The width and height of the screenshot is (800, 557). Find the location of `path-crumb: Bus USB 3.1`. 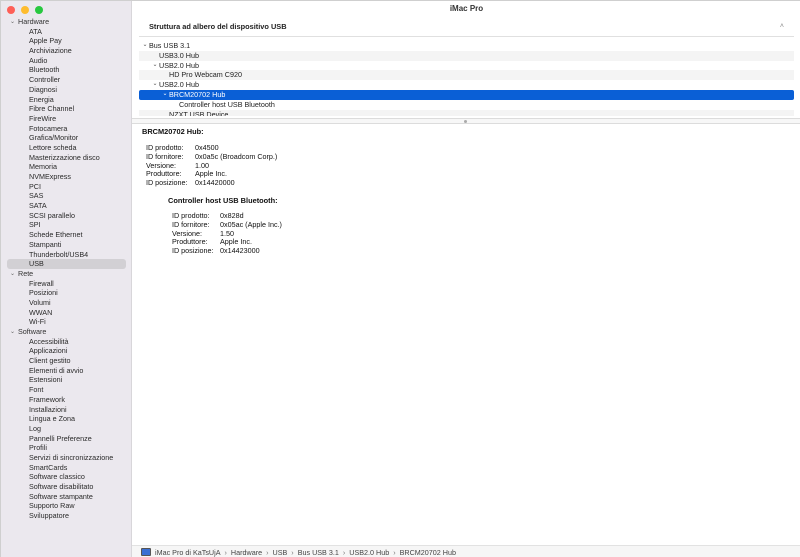

path-crumb: Bus USB 3.1 is located at coordinates (318, 552).